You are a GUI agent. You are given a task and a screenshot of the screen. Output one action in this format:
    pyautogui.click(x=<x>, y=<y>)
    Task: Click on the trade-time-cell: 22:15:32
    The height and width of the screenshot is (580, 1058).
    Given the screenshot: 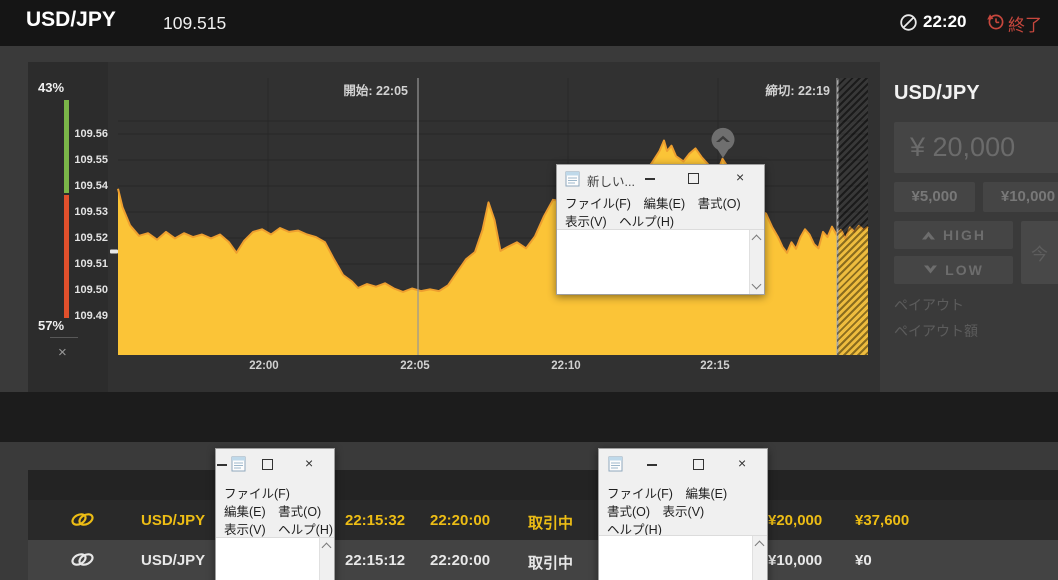 What is the action you would take?
    pyautogui.click(x=375, y=520)
    